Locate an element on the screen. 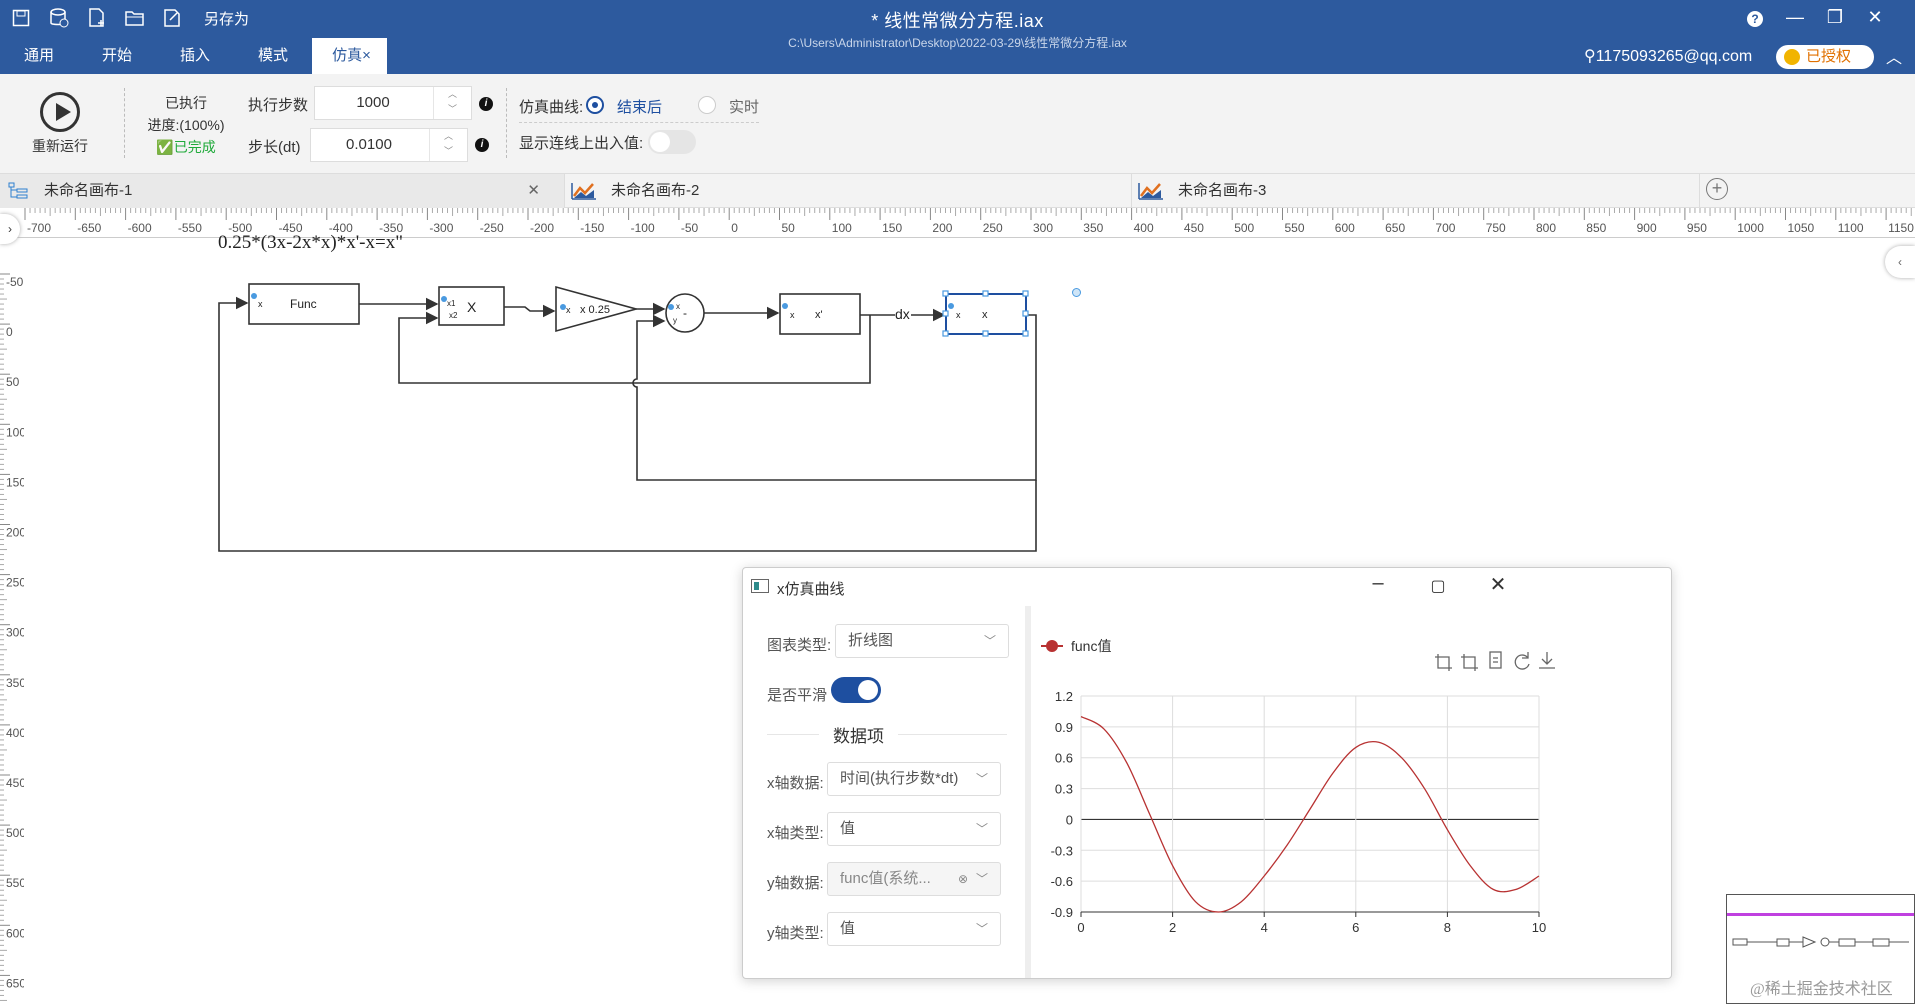  ruler-tick-label: -700 is located at coordinates (39, 228).